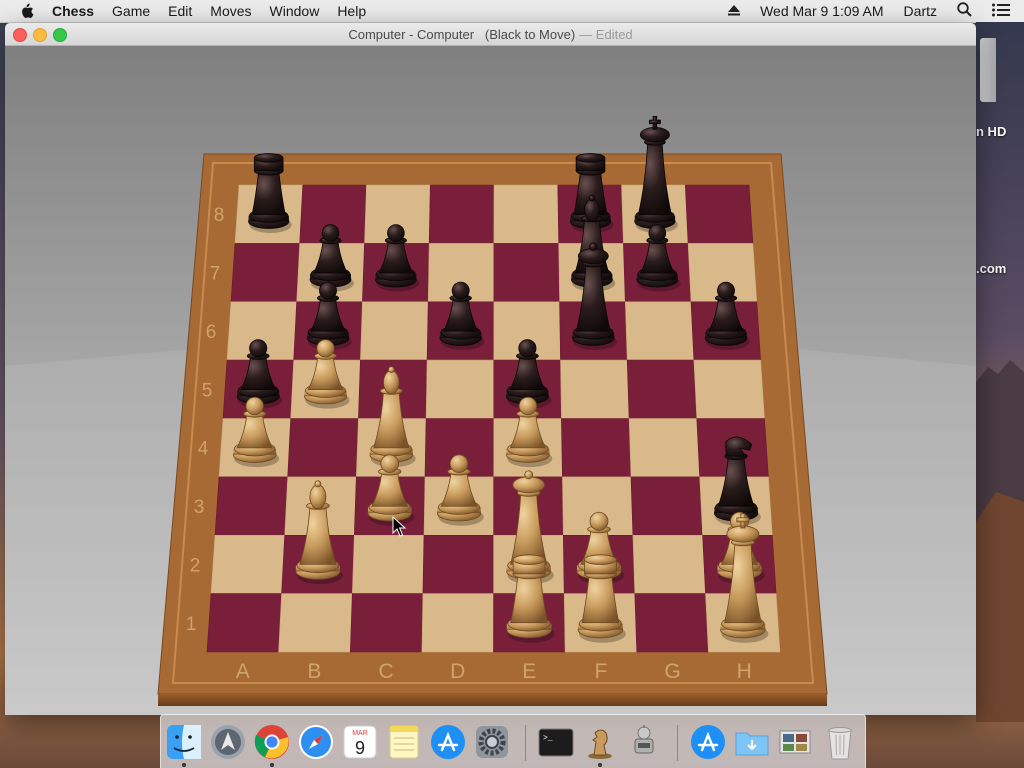  Describe the element at coordinates (458, 564) in the screenshot. I see `board-square-d2` at that location.